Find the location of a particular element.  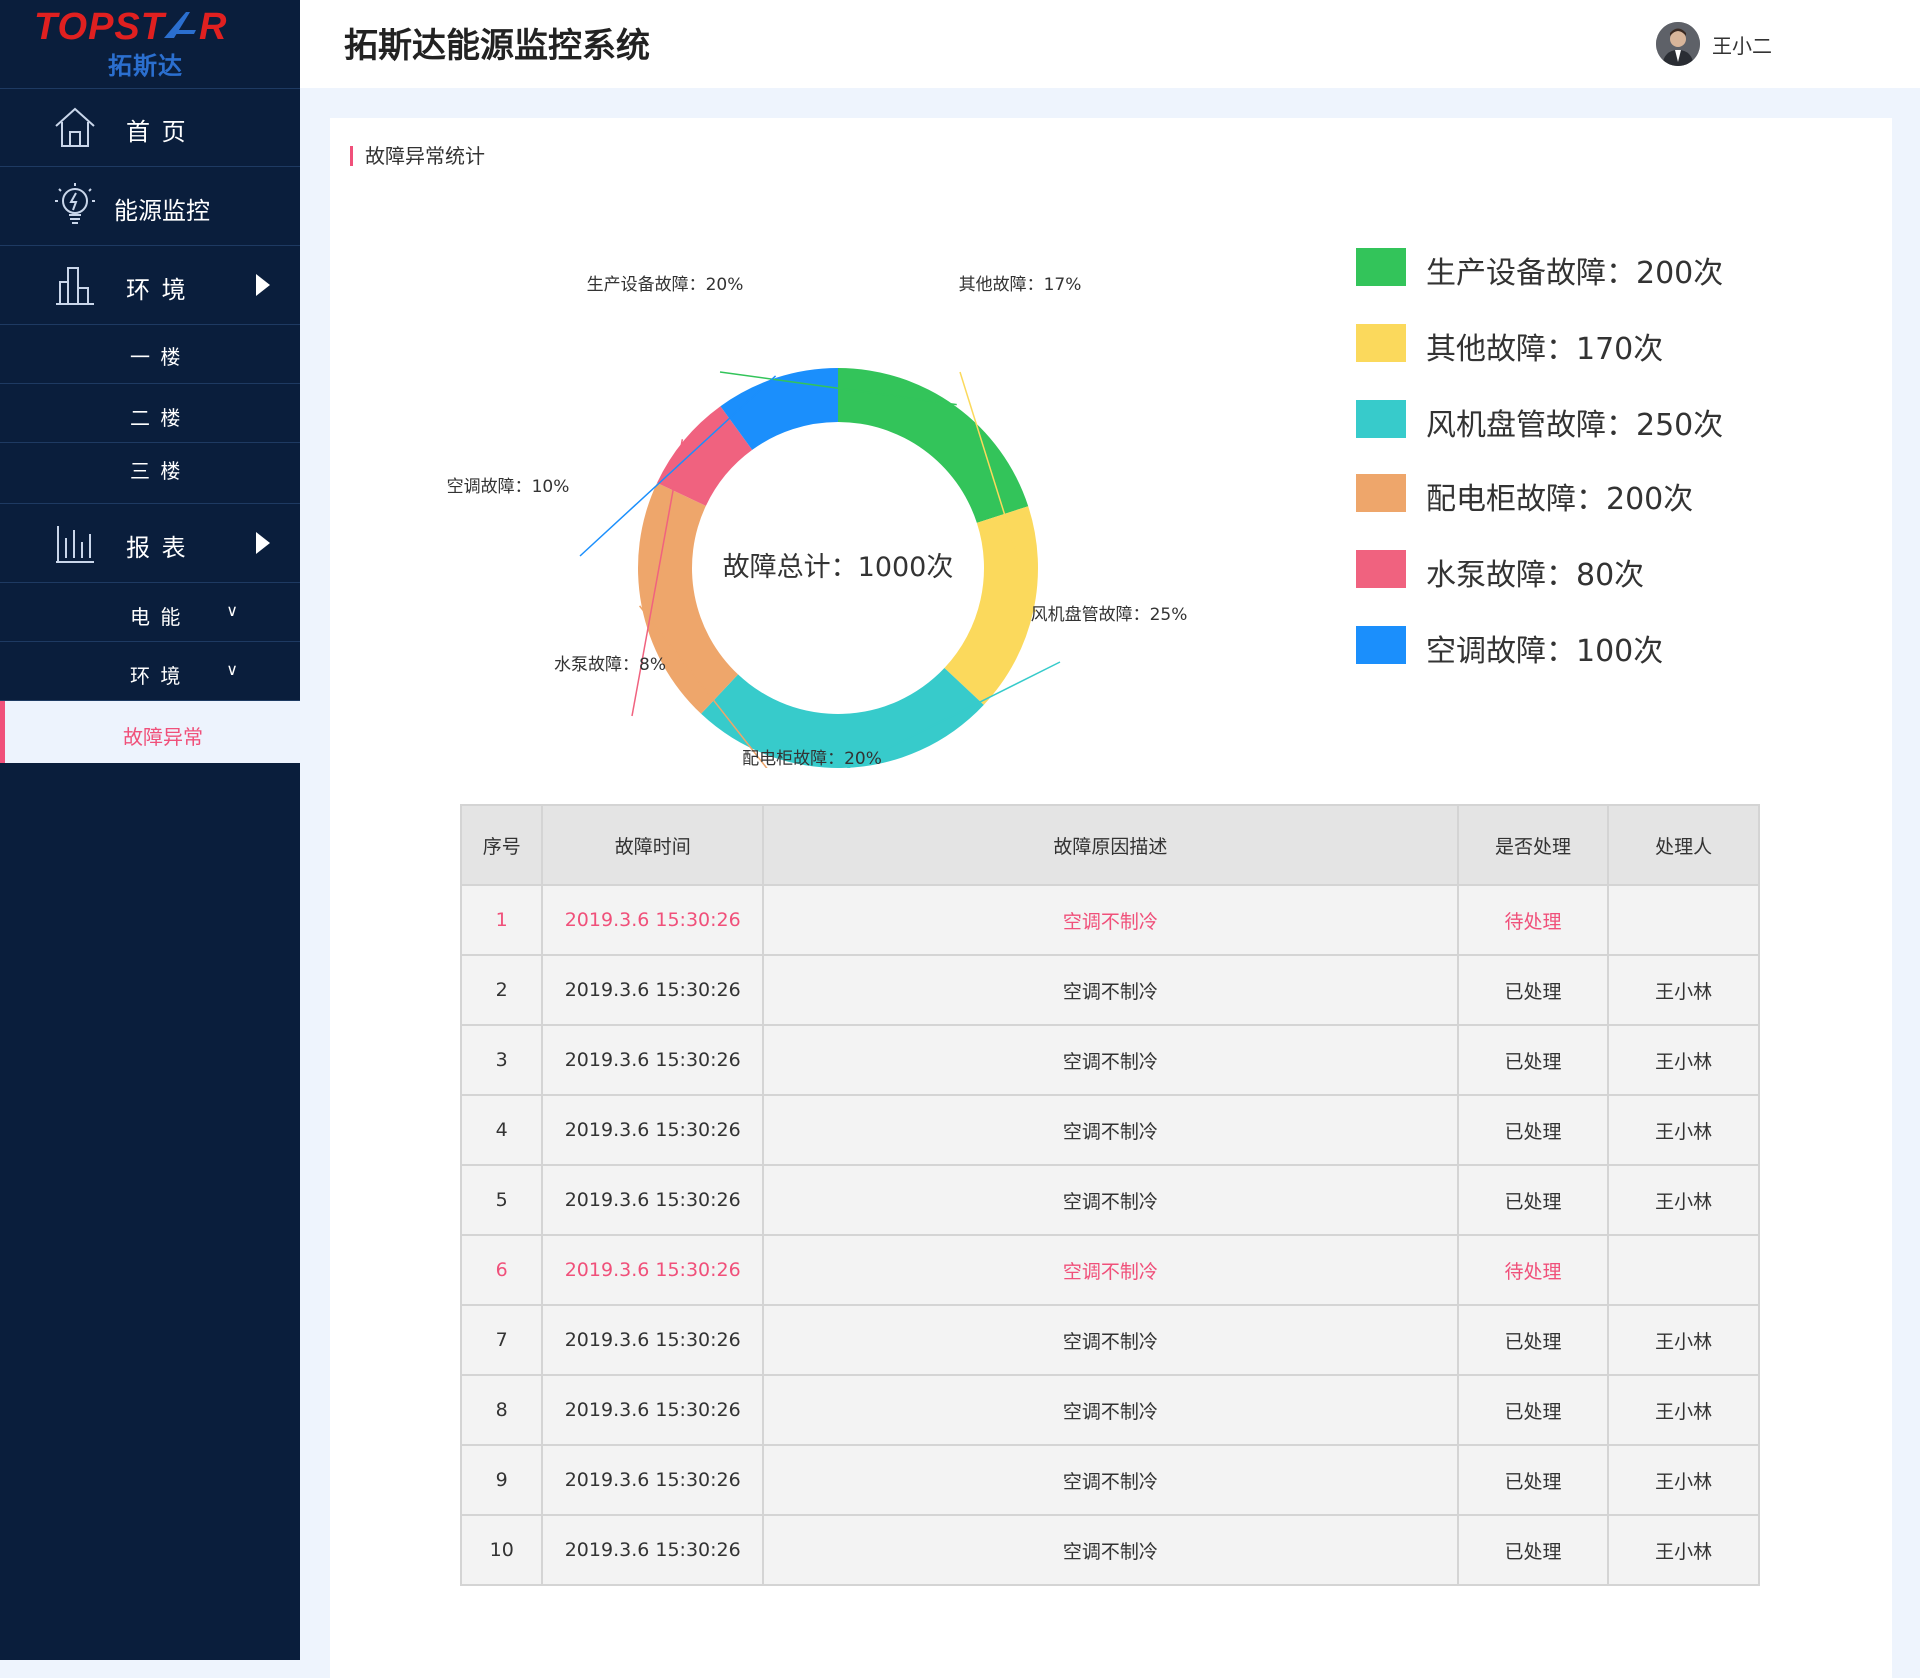

sidebar-item-power: 电 能 ∨ is located at coordinates (150, 612).